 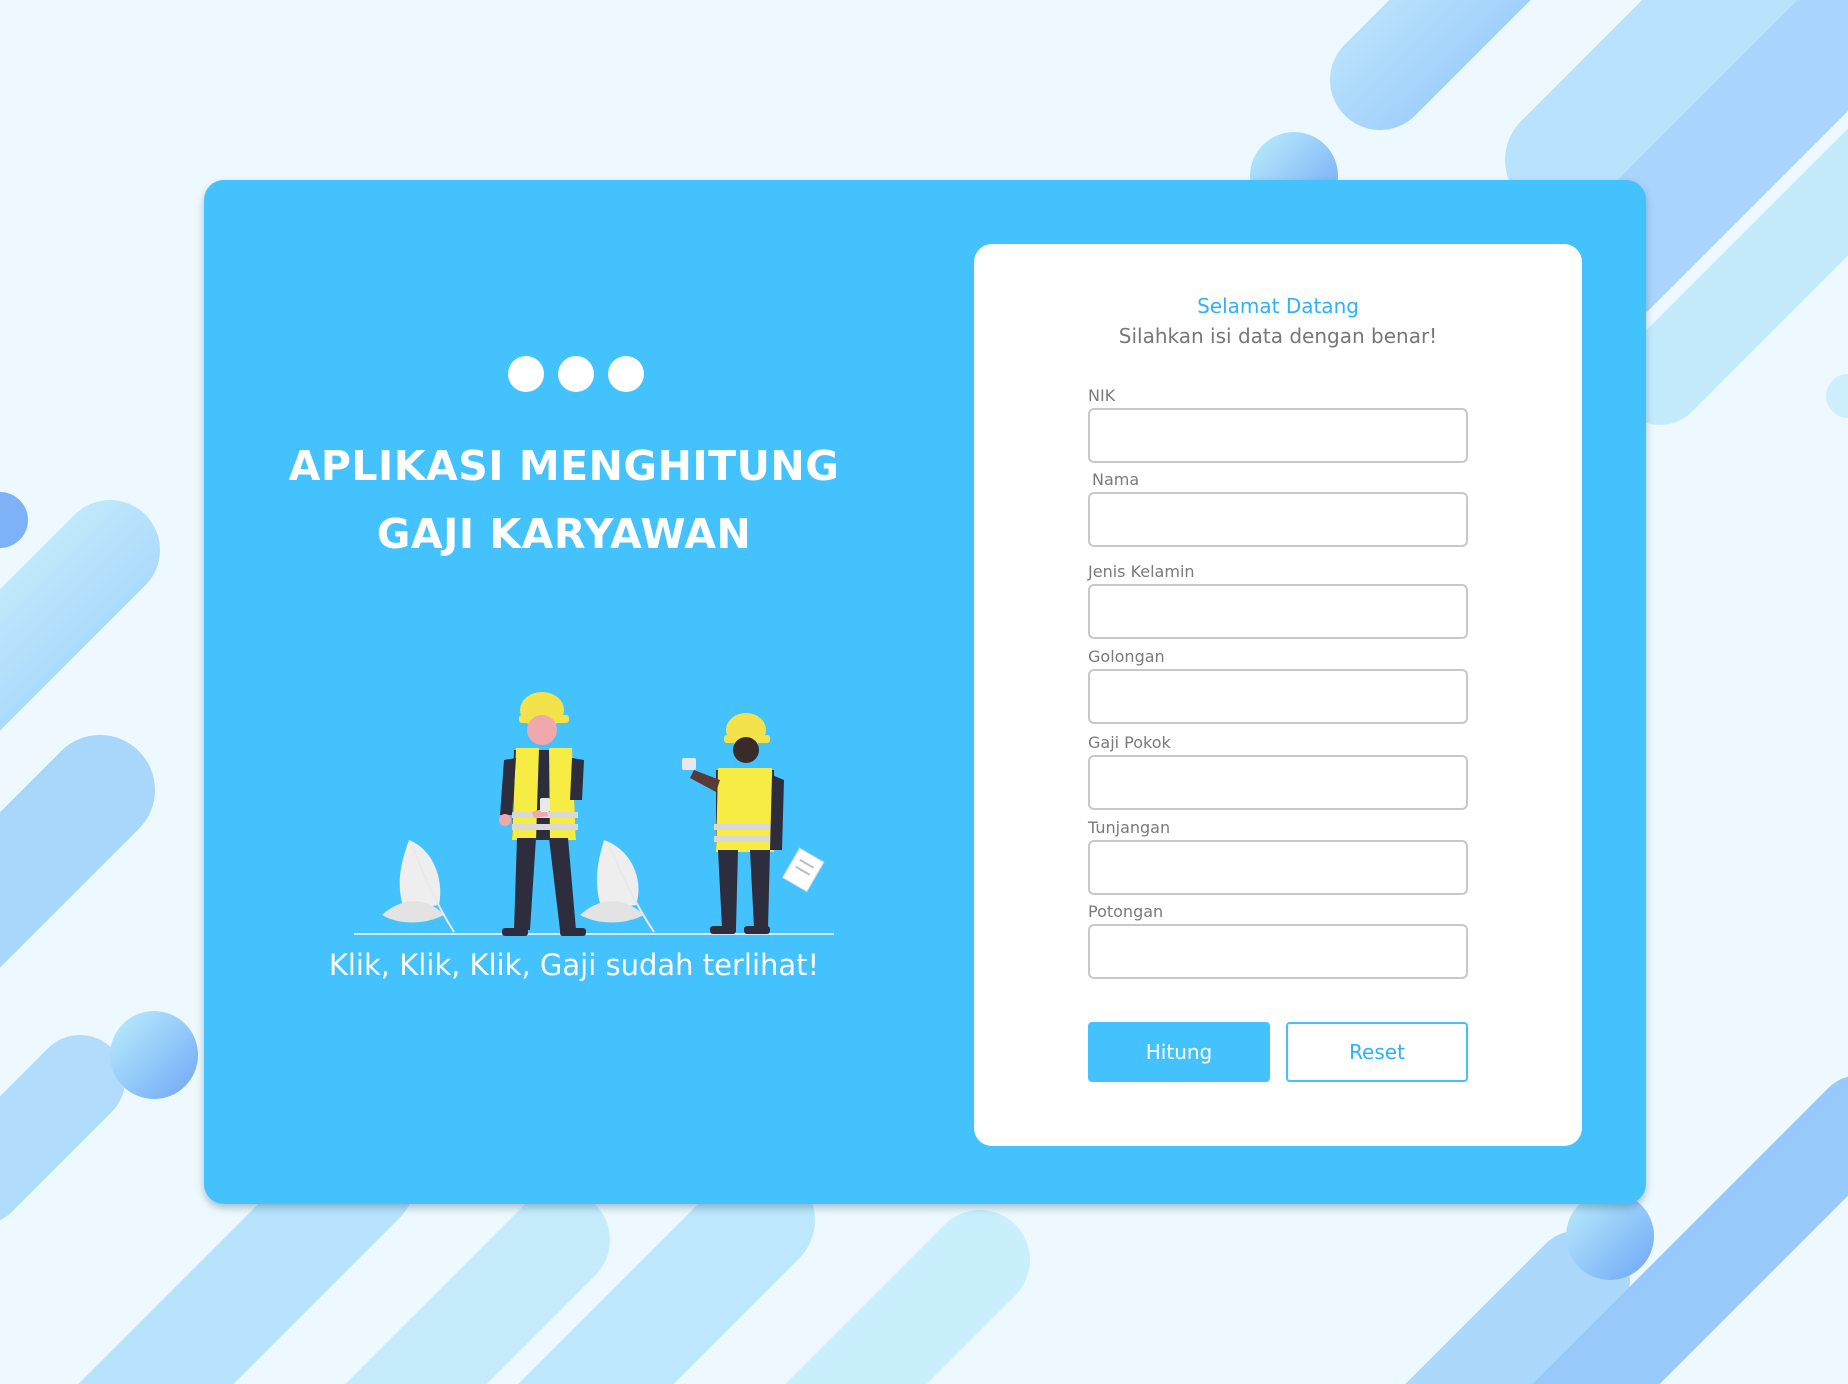 I want to click on field-nik: NIK, so click(x=1278, y=424).